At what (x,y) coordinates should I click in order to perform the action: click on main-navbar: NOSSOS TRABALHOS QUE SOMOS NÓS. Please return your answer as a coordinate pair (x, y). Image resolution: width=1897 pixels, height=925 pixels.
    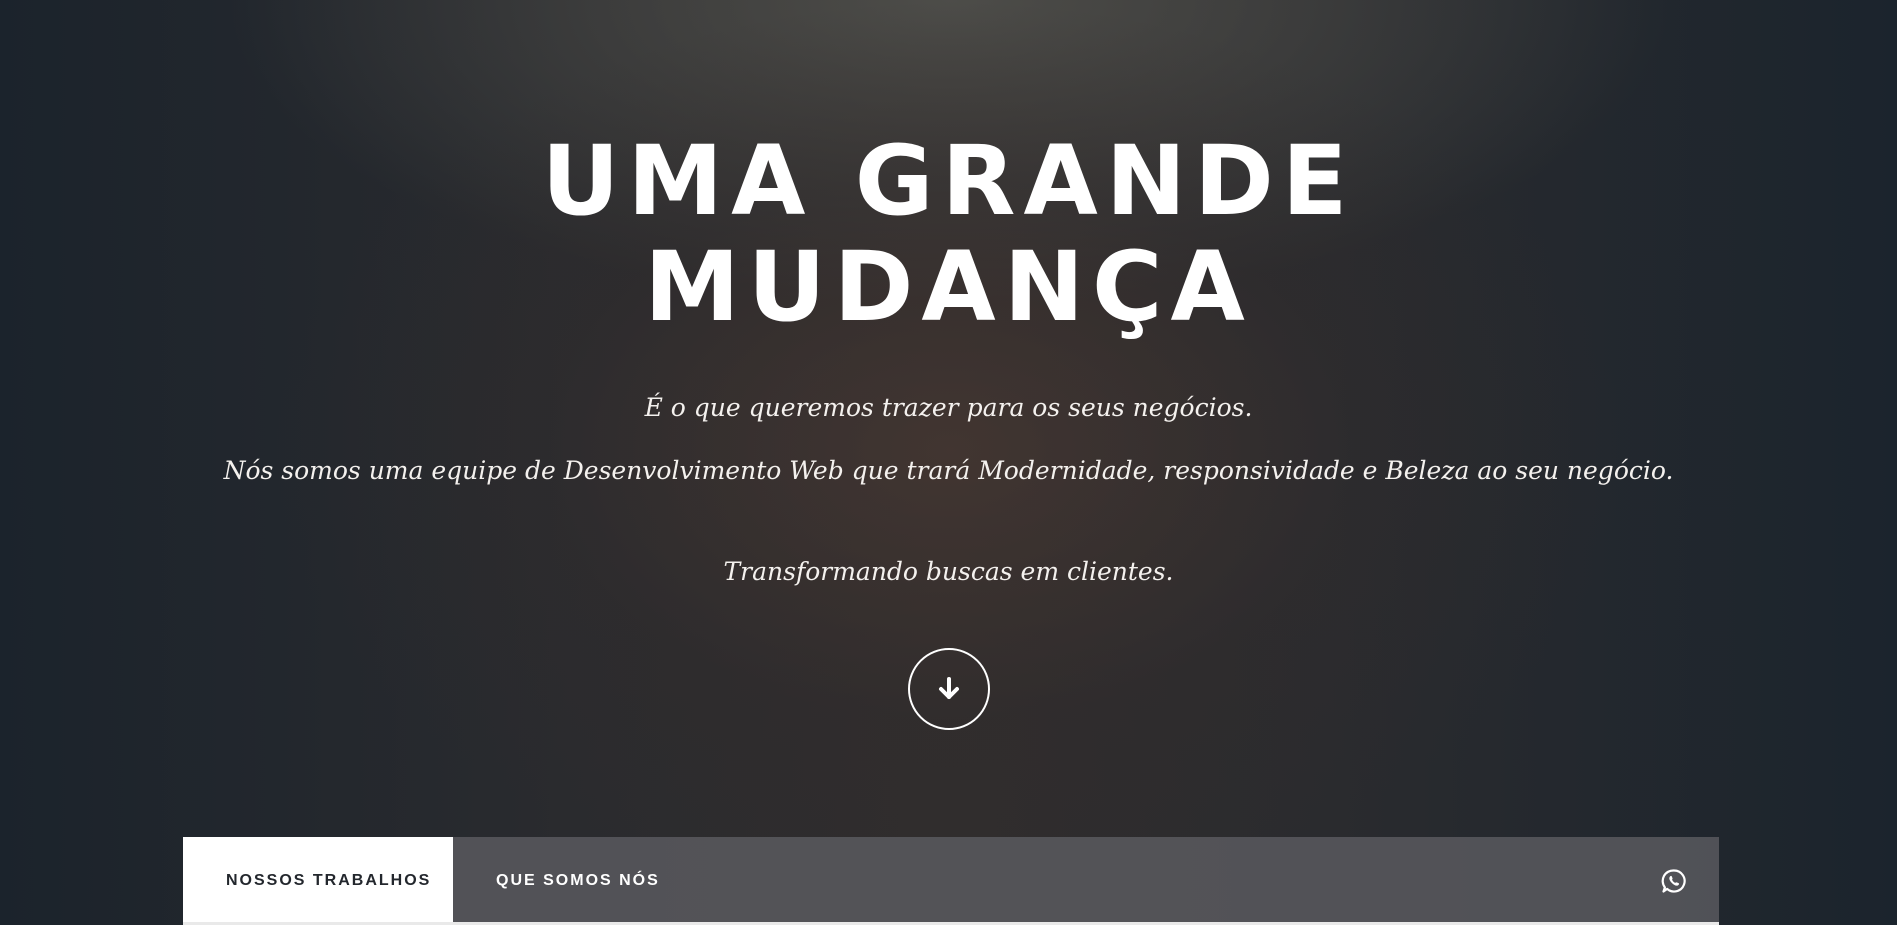
    Looking at the image, I should click on (951, 881).